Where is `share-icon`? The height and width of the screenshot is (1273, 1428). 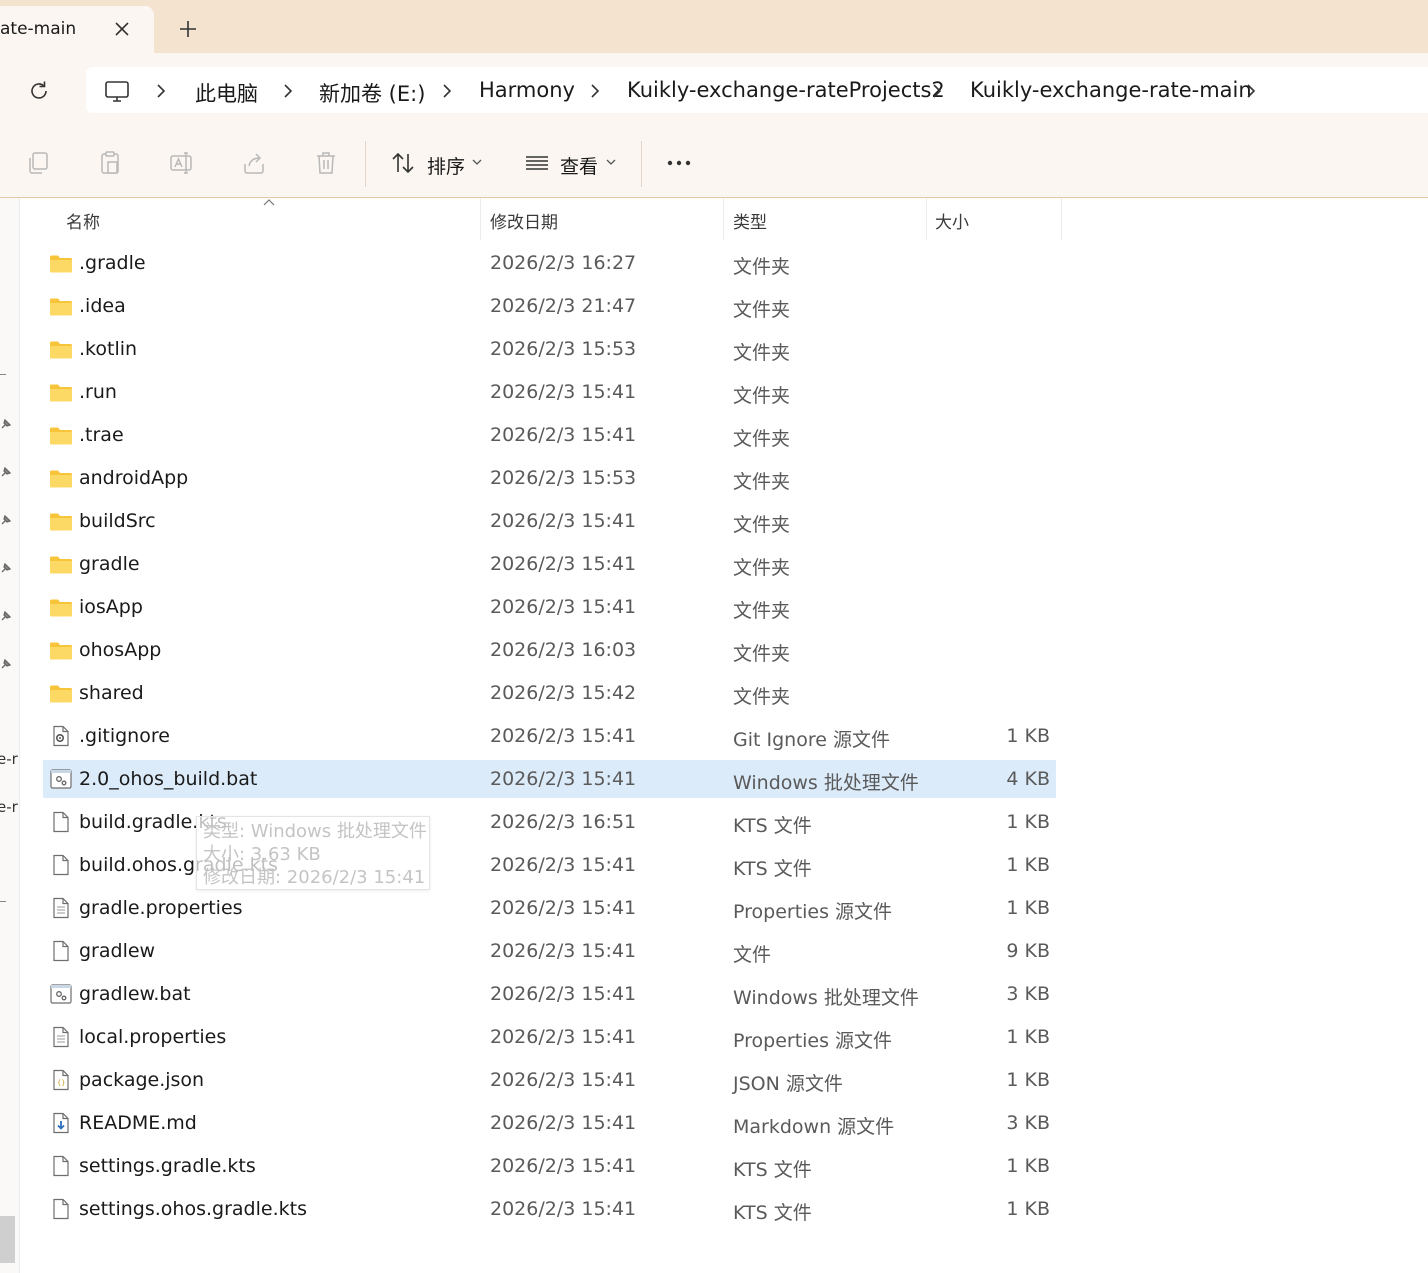
share-icon is located at coordinates (254, 163).